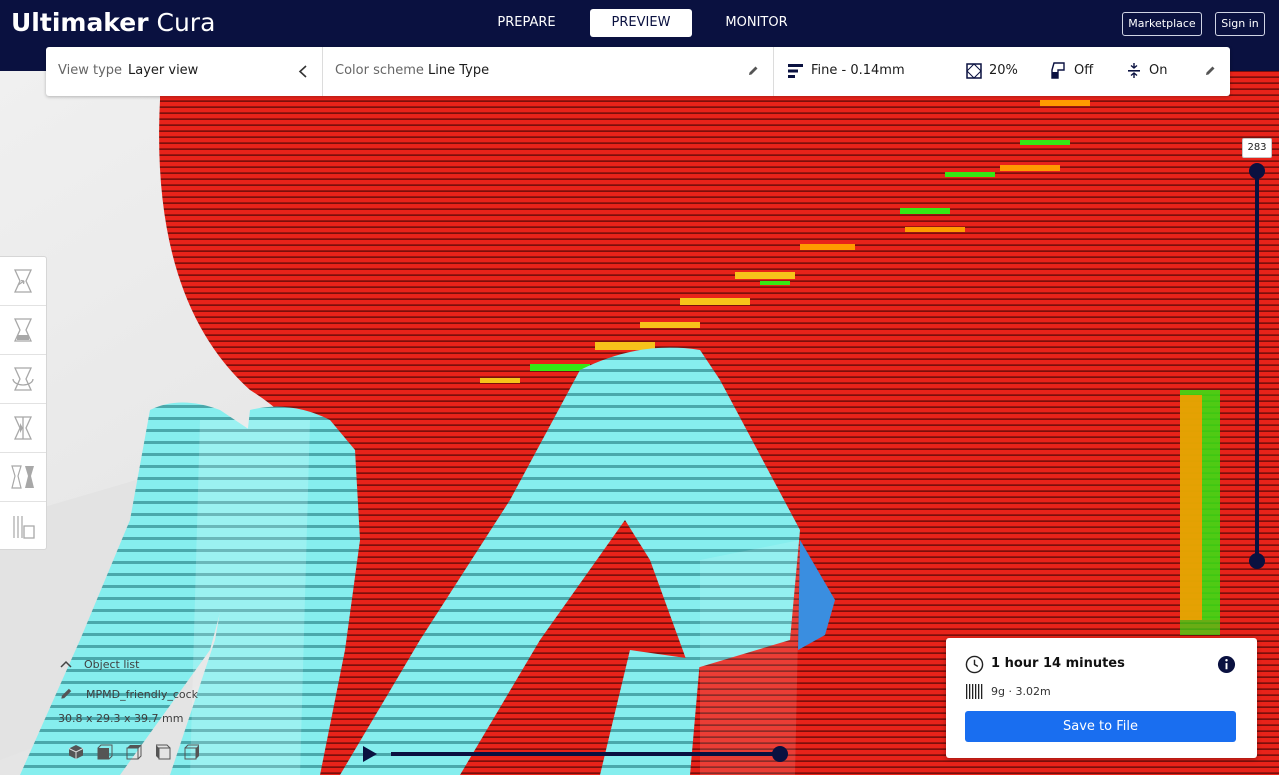 The height and width of the screenshot is (775, 1279). I want to click on info-icon, so click(1226, 664).